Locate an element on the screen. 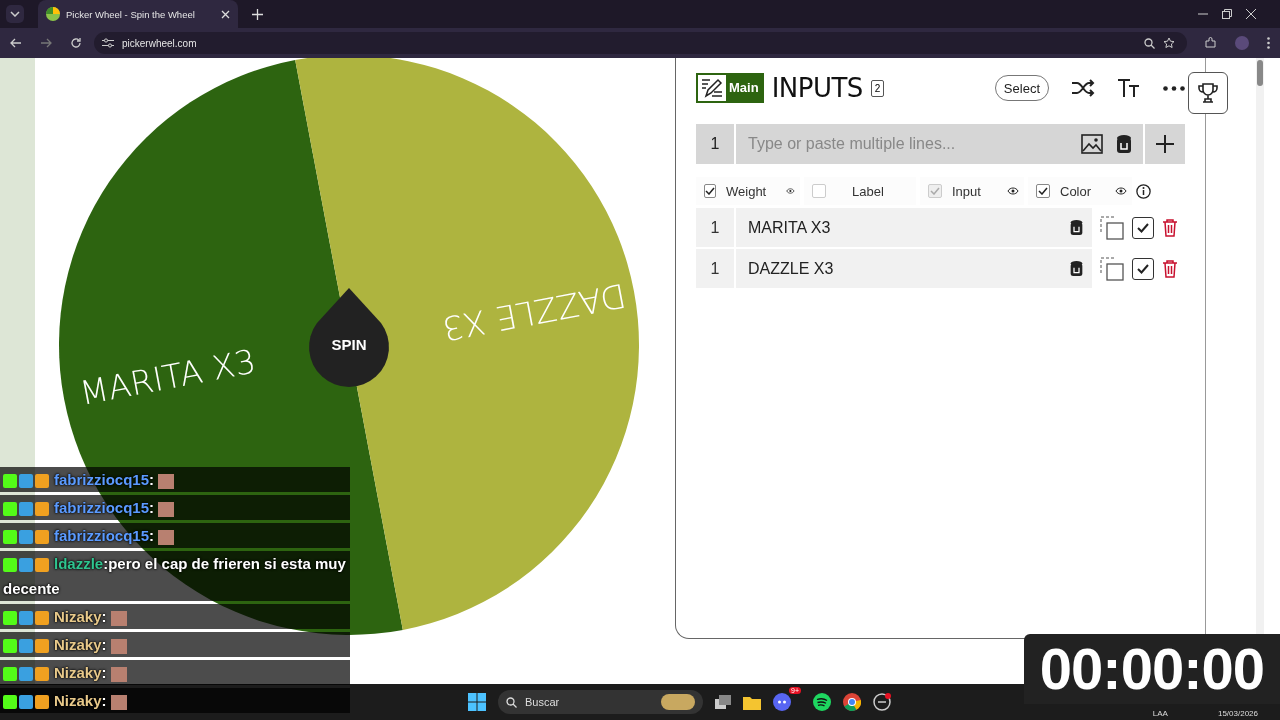 This screenshot has height=720, width=1280. add-button is located at coordinates (1165, 144).